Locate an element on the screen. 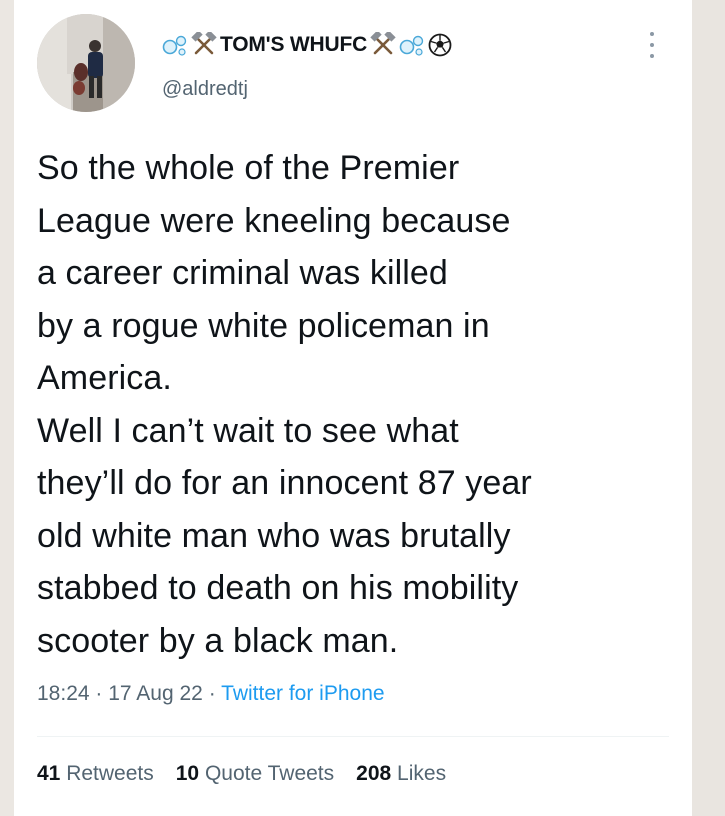  likes-count: 208 is located at coordinates (374, 773).